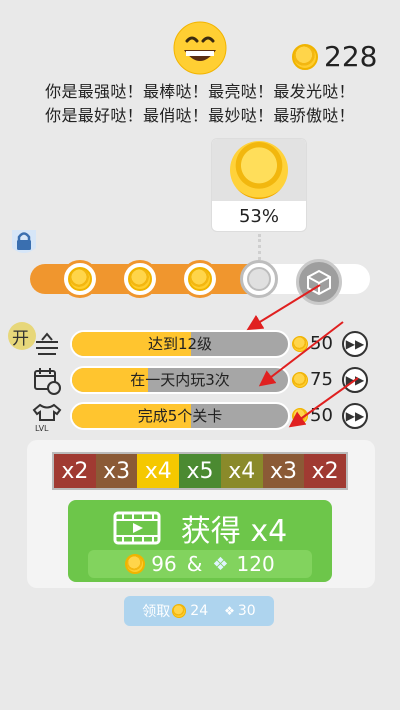 The height and width of the screenshot is (710, 400). I want to click on progress-card: 53%, so click(259, 185).